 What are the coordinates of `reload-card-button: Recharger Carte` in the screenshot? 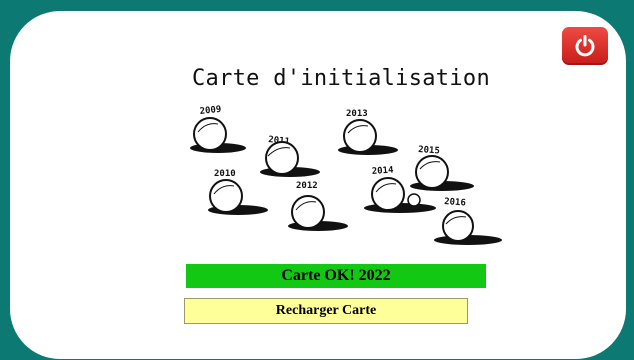 It's located at (326, 311).